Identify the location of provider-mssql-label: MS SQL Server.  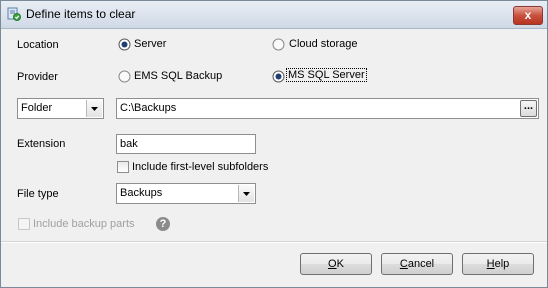
(326, 75).